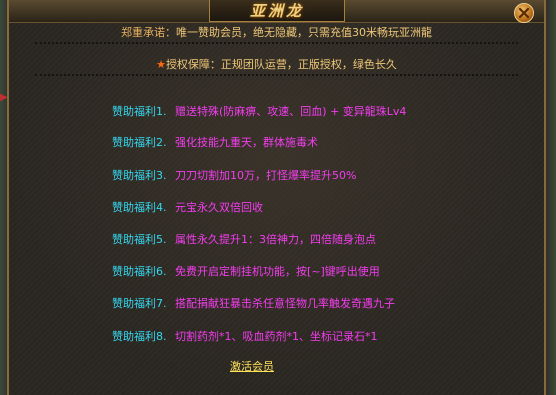 The image size is (556, 395). Describe the element at coordinates (148, 32) in the screenshot. I see `promise-prefix: 郑重承诺：` at that location.